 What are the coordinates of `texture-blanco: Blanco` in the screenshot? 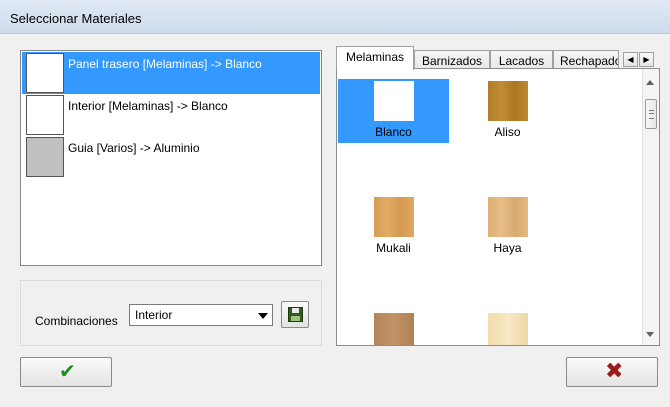 It's located at (393, 111).